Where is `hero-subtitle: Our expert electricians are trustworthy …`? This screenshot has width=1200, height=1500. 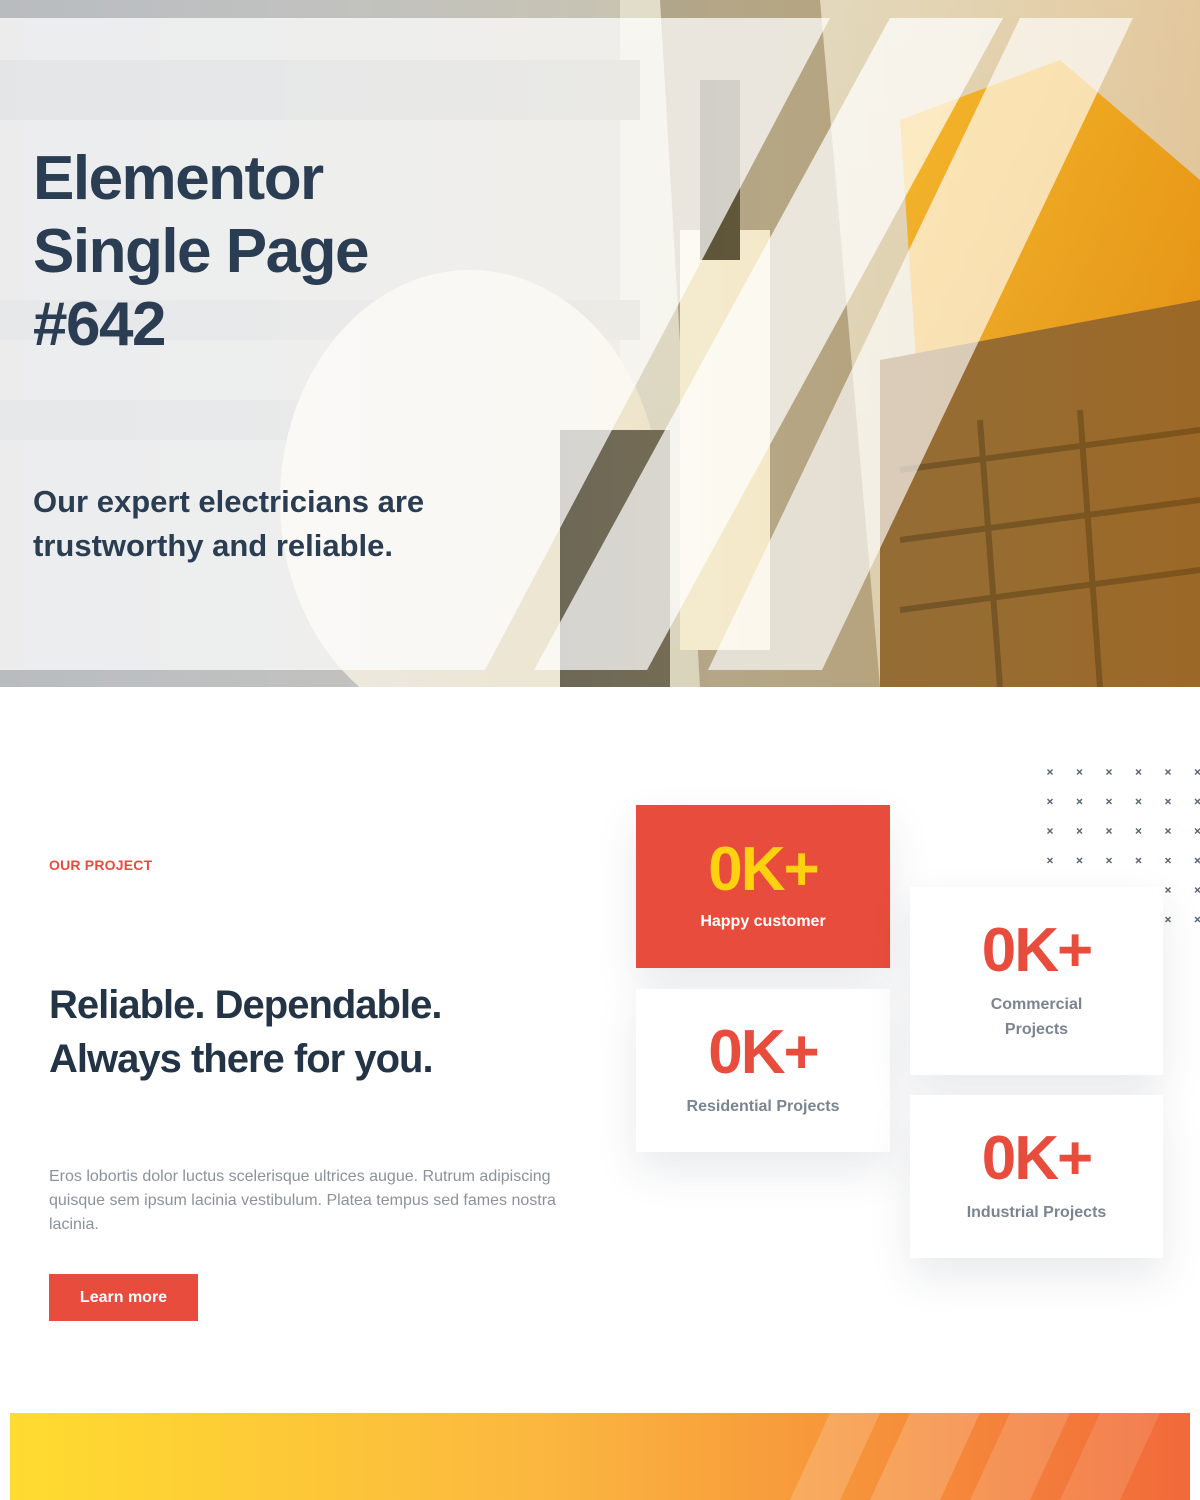
hero-subtitle: Our expert electricians are trustworthy … is located at coordinates (263, 524).